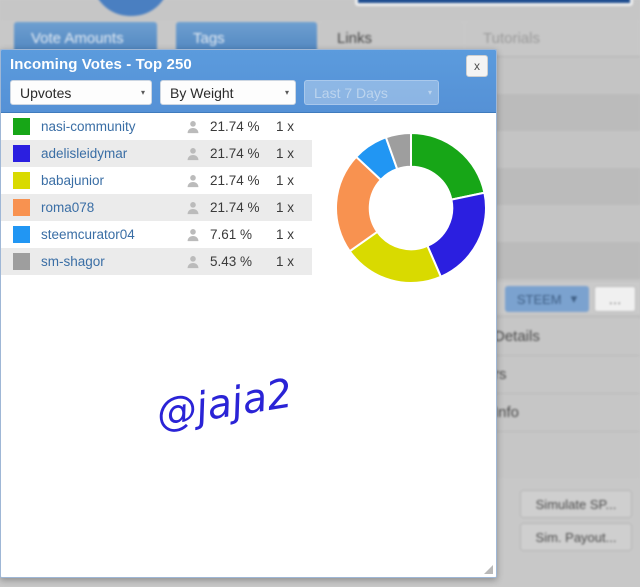 Image resolution: width=640 pixels, height=587 pixels. What do you see at coordinates (108, 234) in the screenshot?
I see `voter-name: steemcurator04` at bounding box center [108, 234].